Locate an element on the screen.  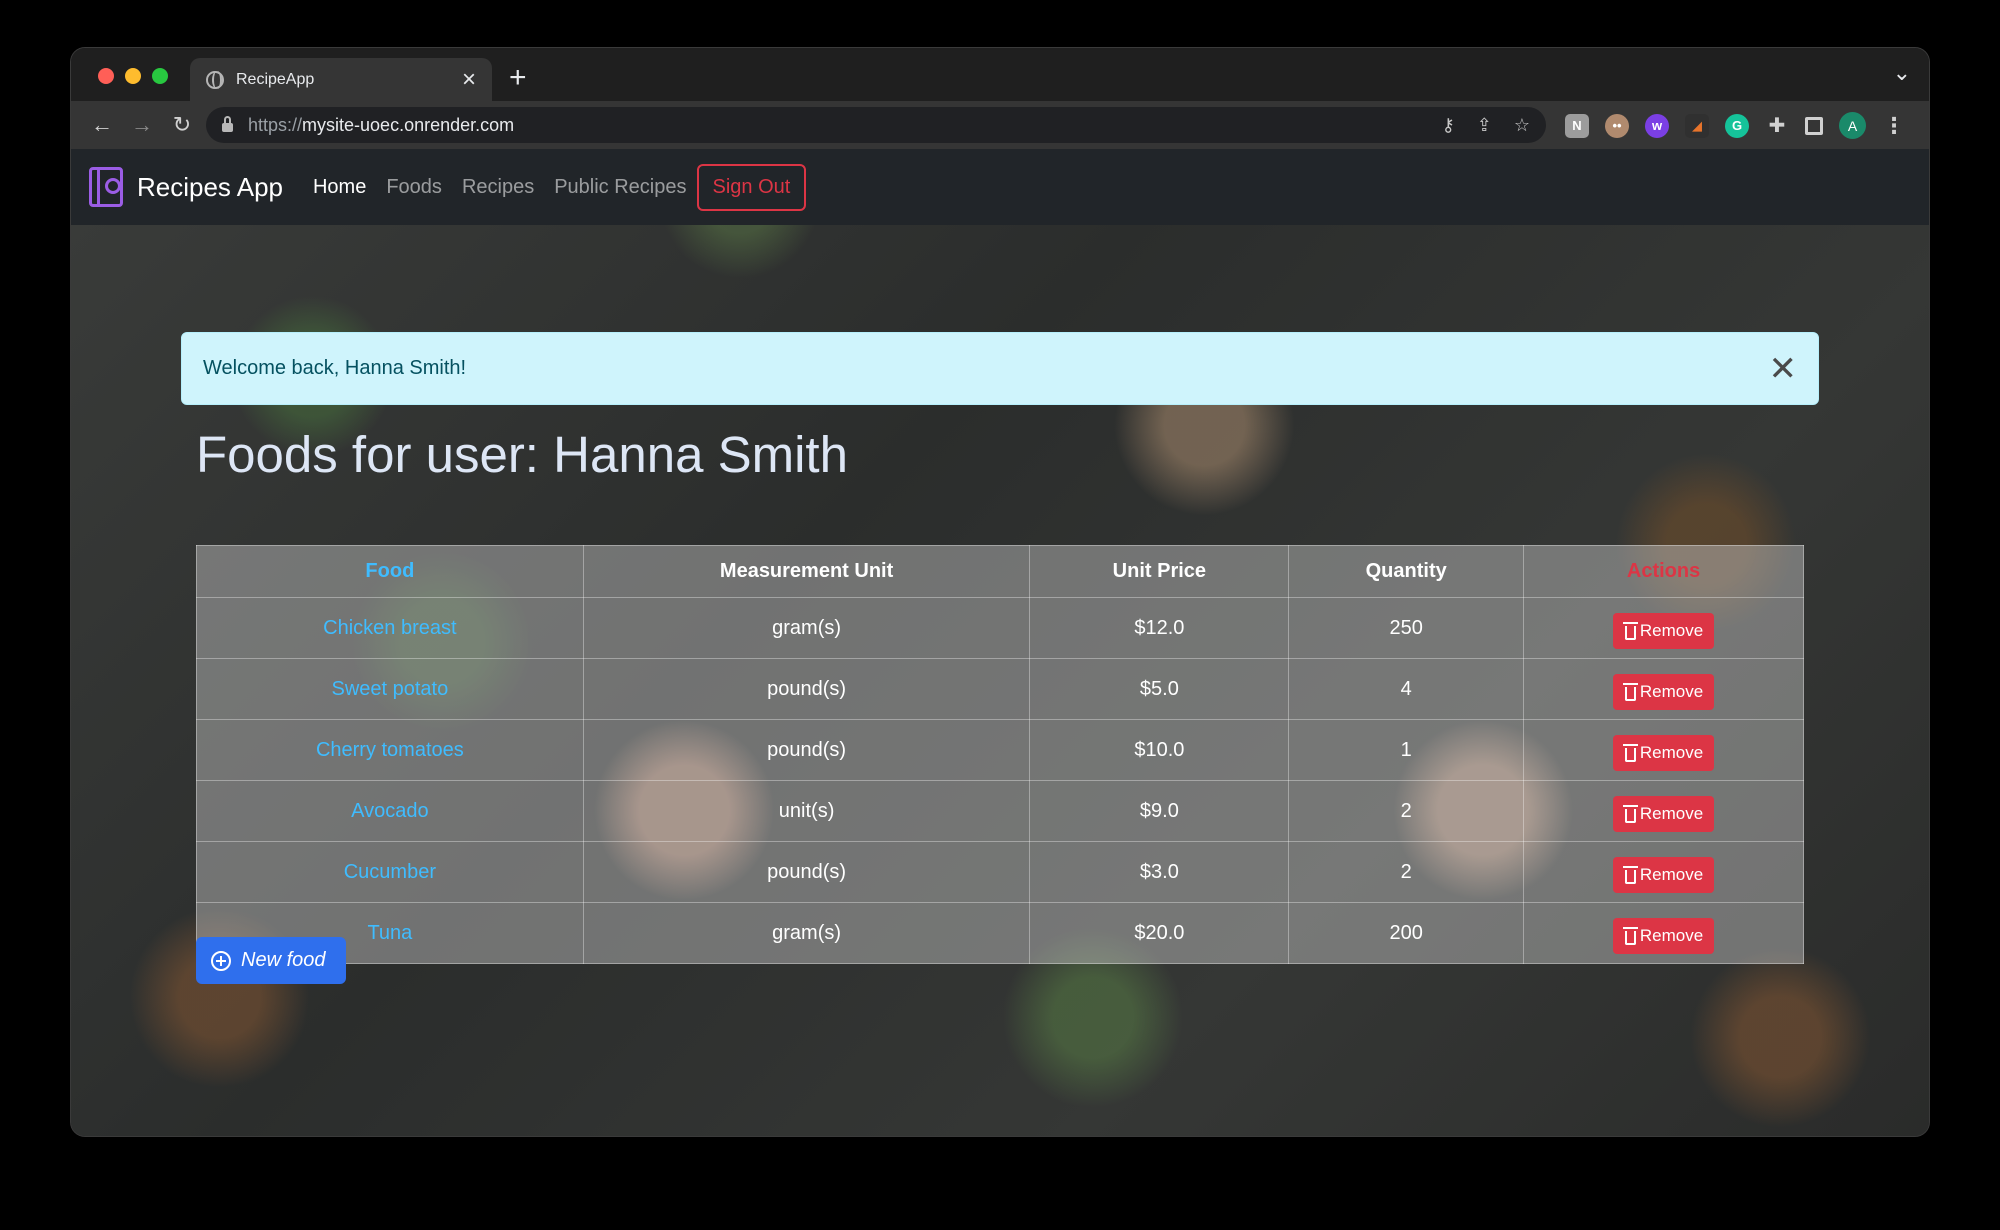
food-link: Cucumber is located at coordinates (390, 872).